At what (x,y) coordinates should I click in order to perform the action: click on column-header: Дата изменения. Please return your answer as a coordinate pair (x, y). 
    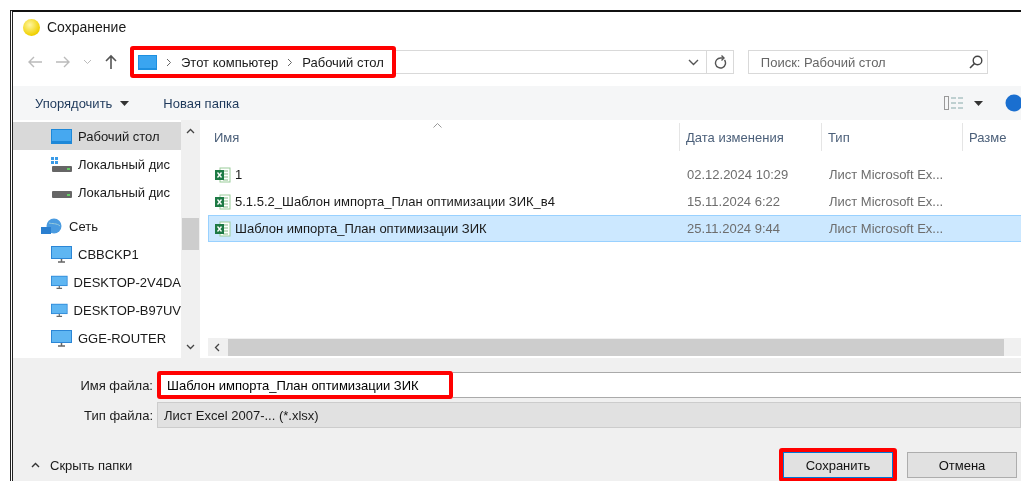
    Looking at the image, I should click on (751, 137).